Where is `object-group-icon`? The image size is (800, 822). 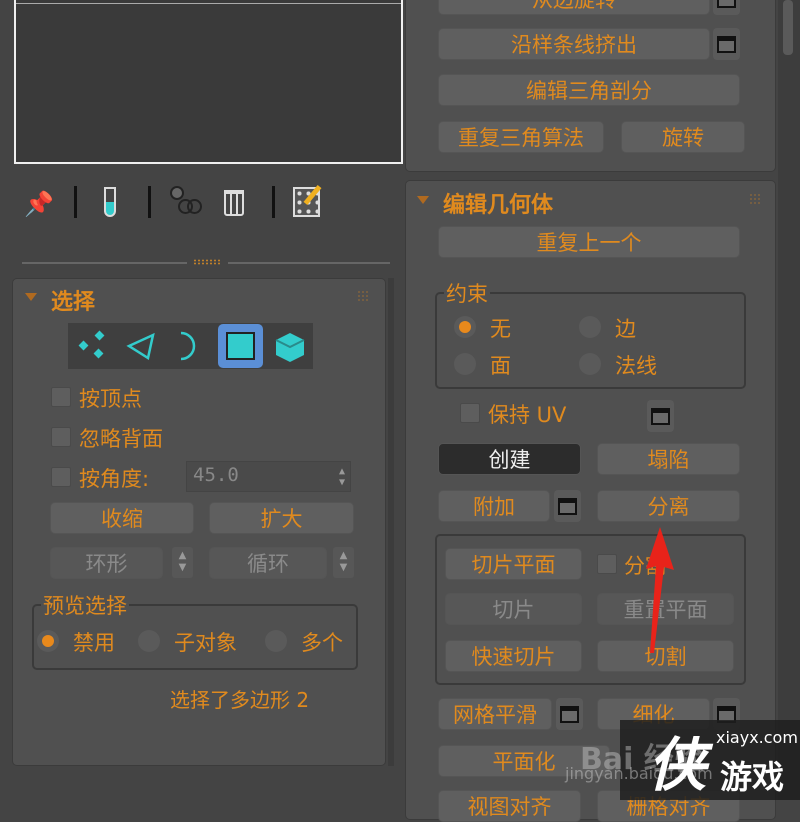 object-group-icon is located at coordinates (186, 202).